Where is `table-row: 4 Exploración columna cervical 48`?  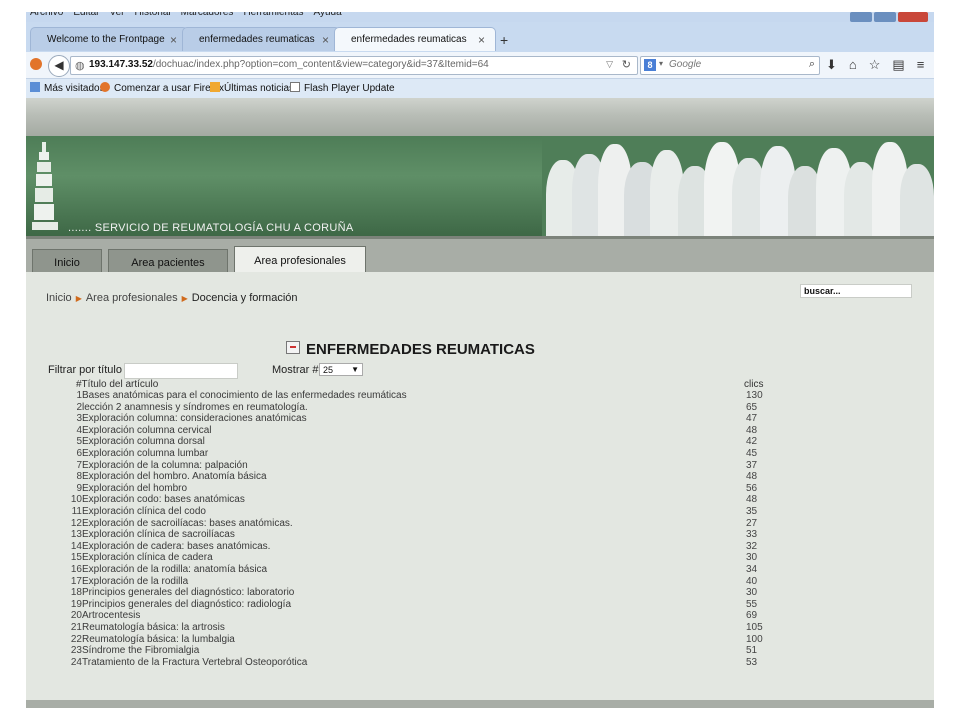 table-row: 4 Exploración columna cervical 48 is located at coordinates (480, 431).